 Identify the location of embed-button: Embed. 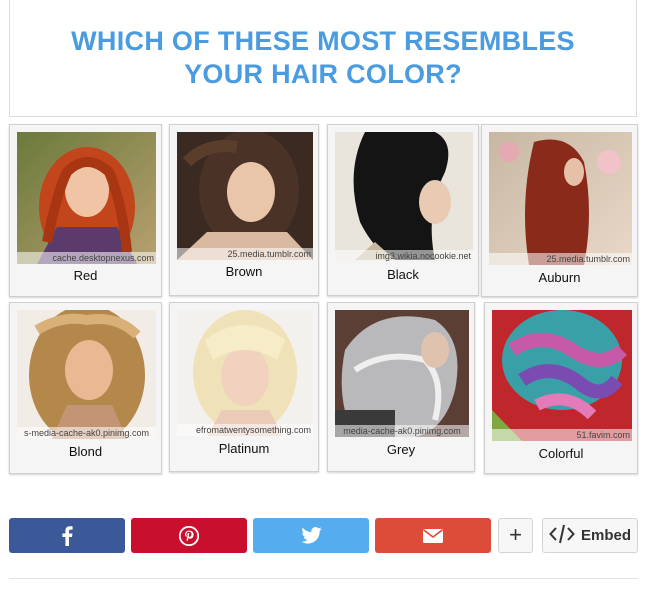
(590, 535).